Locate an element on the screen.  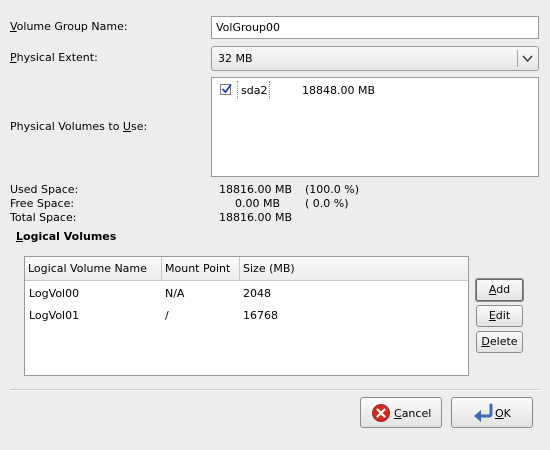
free-space-label: Free Space: is located at coordinates (42, 203).